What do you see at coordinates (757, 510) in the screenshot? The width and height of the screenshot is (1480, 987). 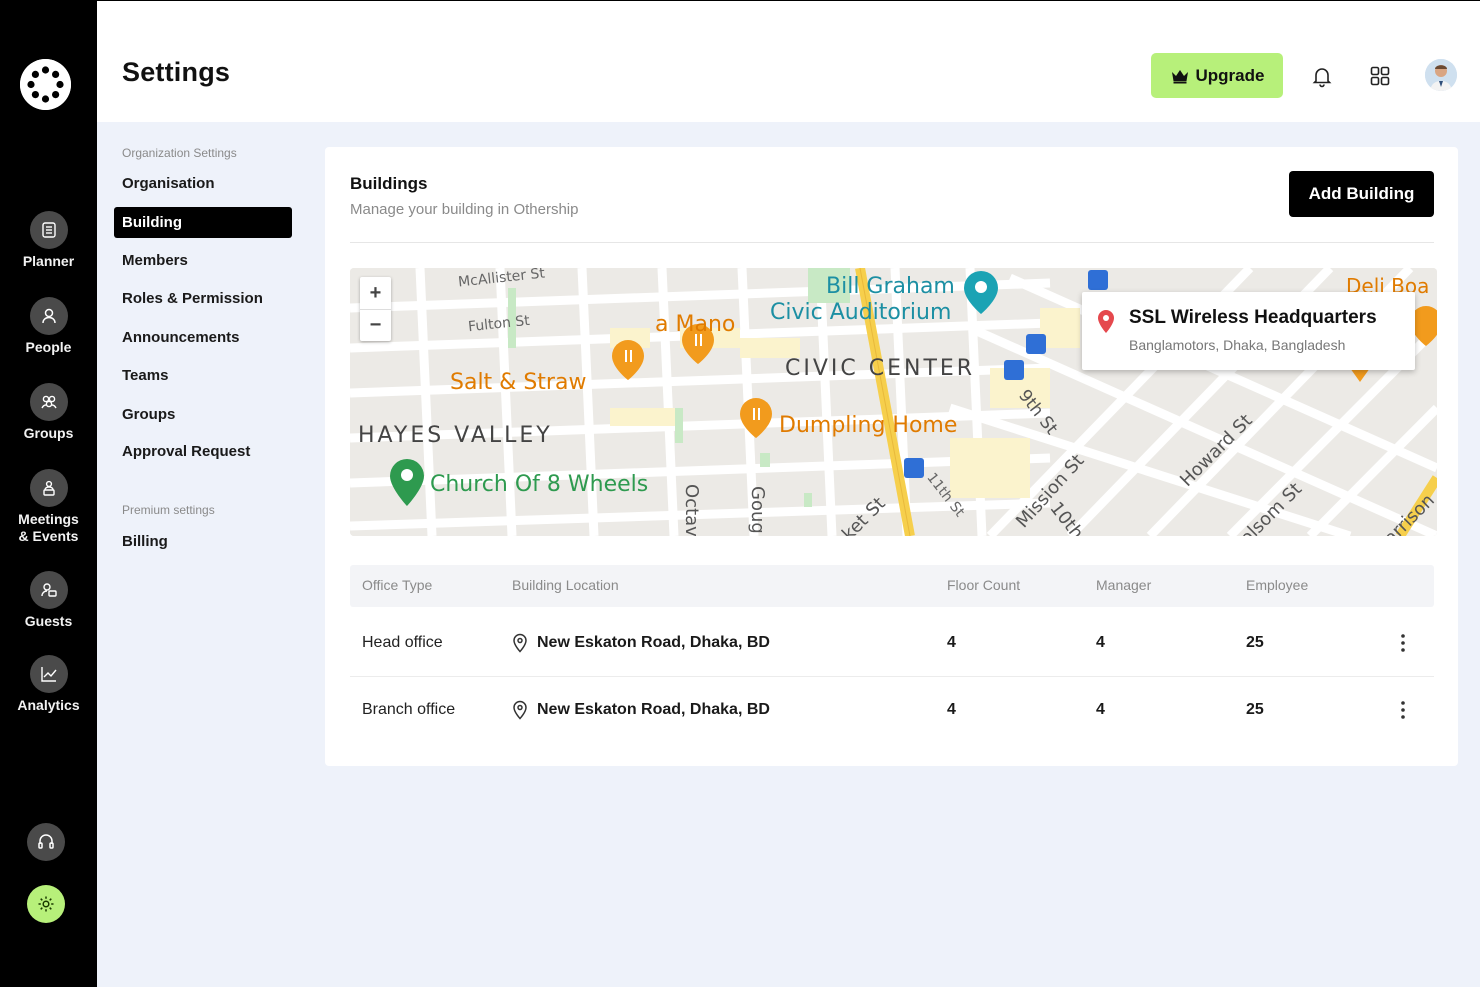 I see `map-label-gough: Goug` at bounding box center [757, 510].